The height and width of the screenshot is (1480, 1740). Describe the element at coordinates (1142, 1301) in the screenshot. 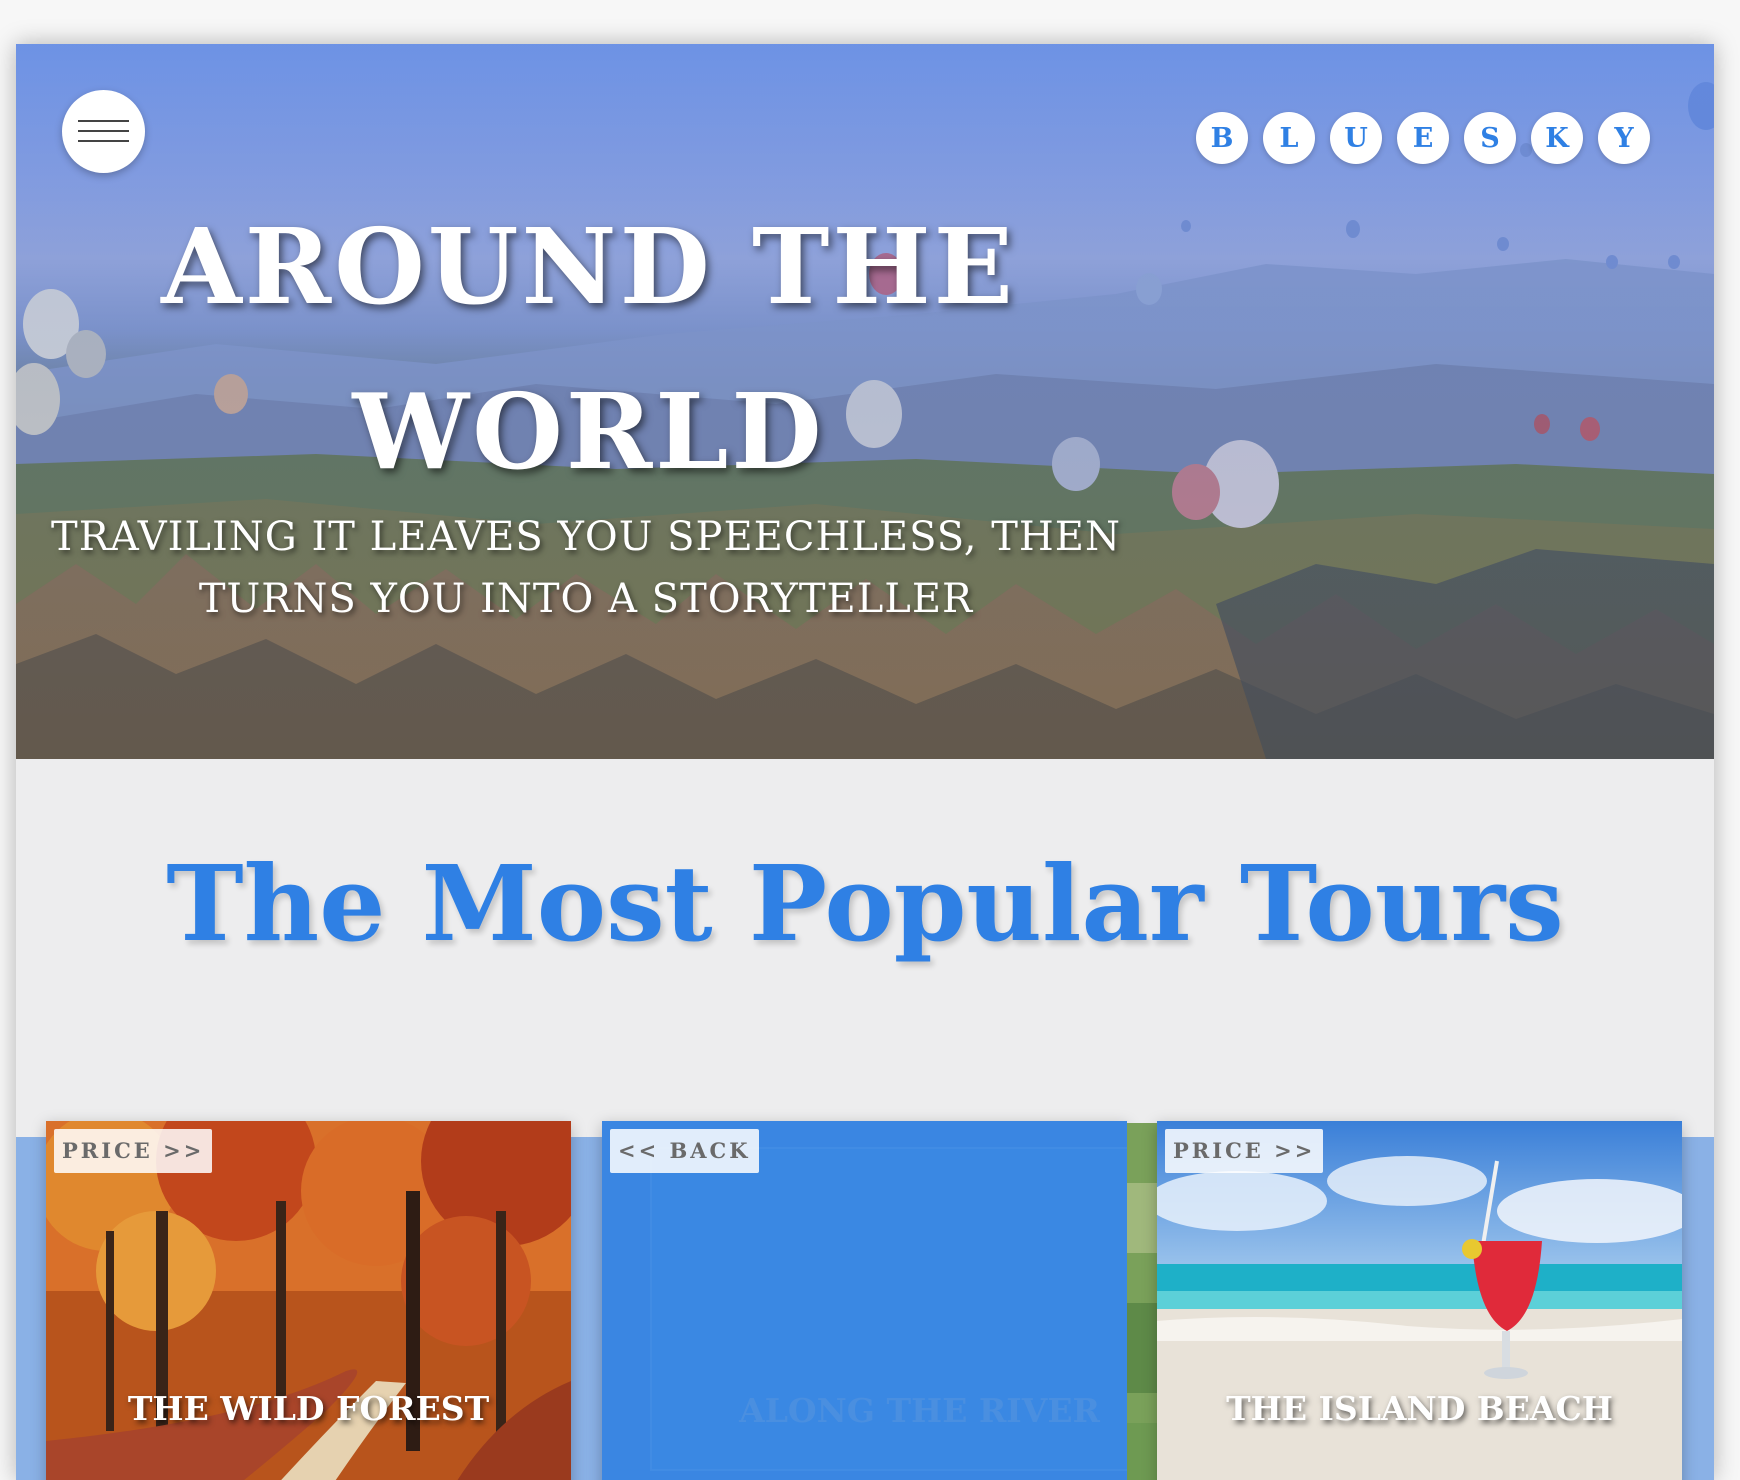

I see `river-image-edge` at that location.